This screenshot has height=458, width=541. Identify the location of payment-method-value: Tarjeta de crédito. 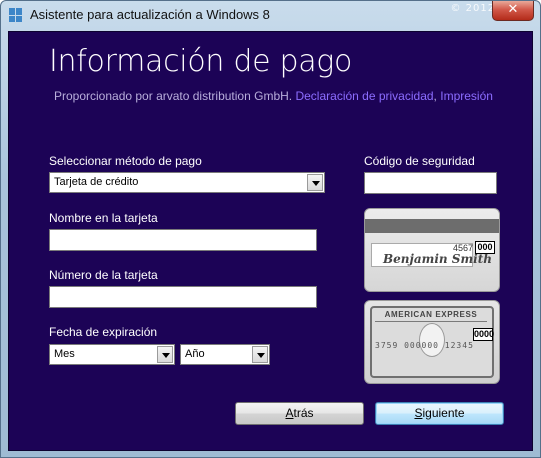
(96, 182).